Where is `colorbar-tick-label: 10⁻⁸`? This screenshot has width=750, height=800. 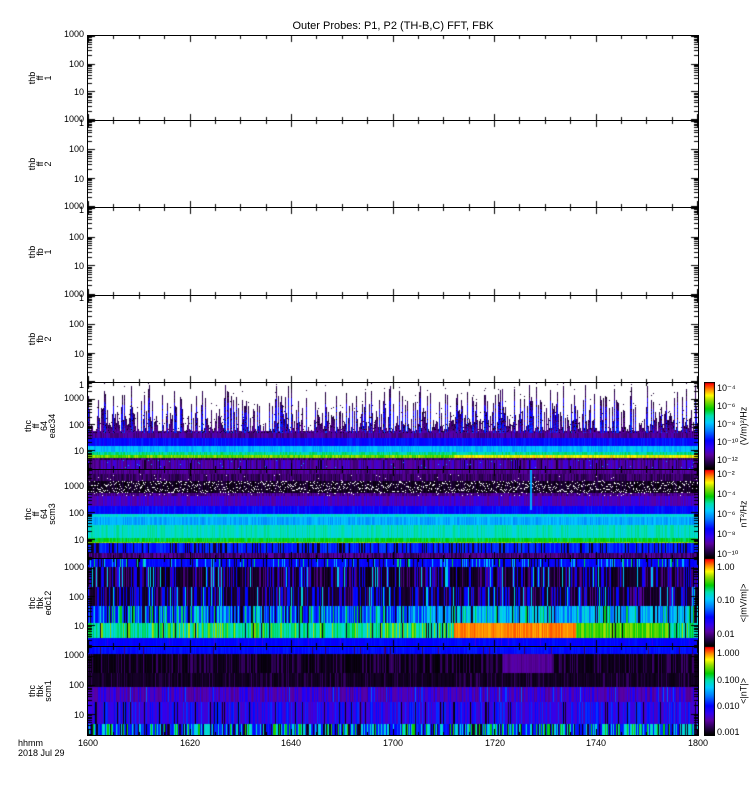 colorbar-tick-label: 10⁻⁸ is located at coordinates (726, 534).